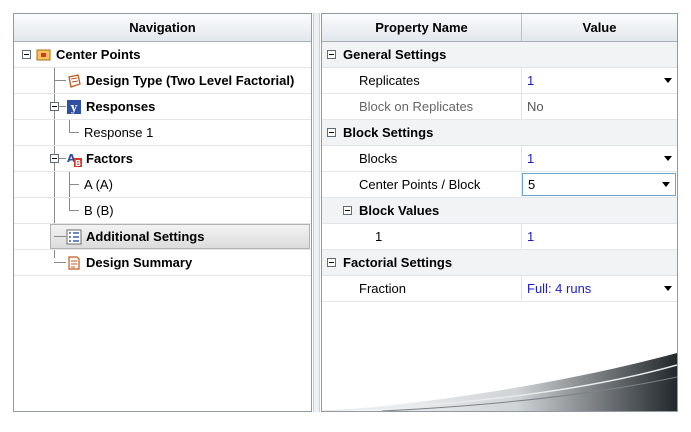 Image resolution: width=691 pixels, height=432 pixels. I want to click on tree-item-label: Factors, so click(109, 158).